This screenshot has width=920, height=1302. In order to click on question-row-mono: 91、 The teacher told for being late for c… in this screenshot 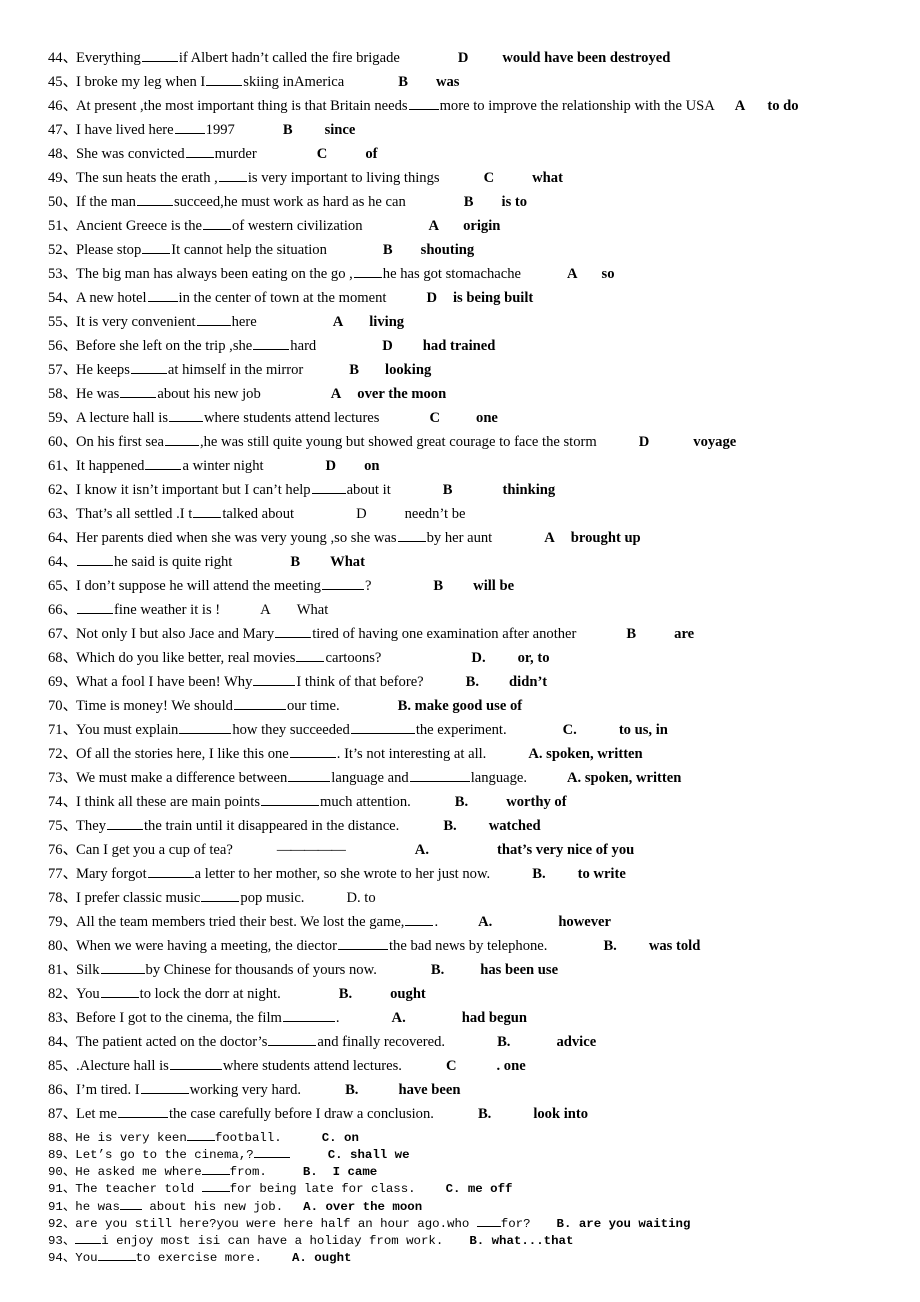, I will do `click(481, 1188)`.